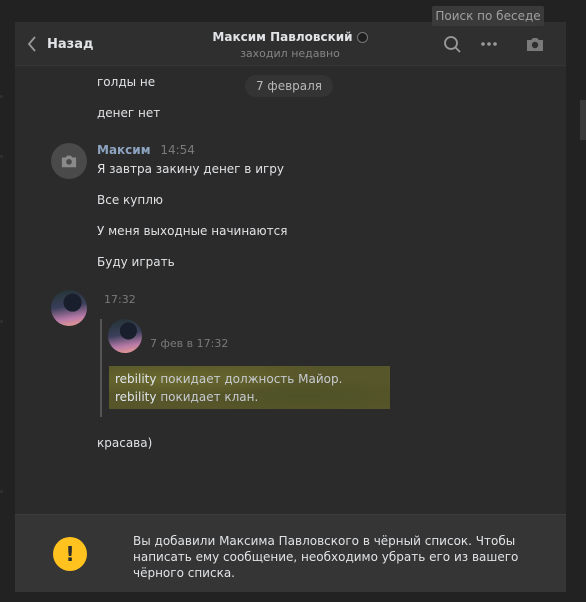  Describe the element at coordinates (31, 44) in the screenshot. I see `chevron-left-icon` at that location.